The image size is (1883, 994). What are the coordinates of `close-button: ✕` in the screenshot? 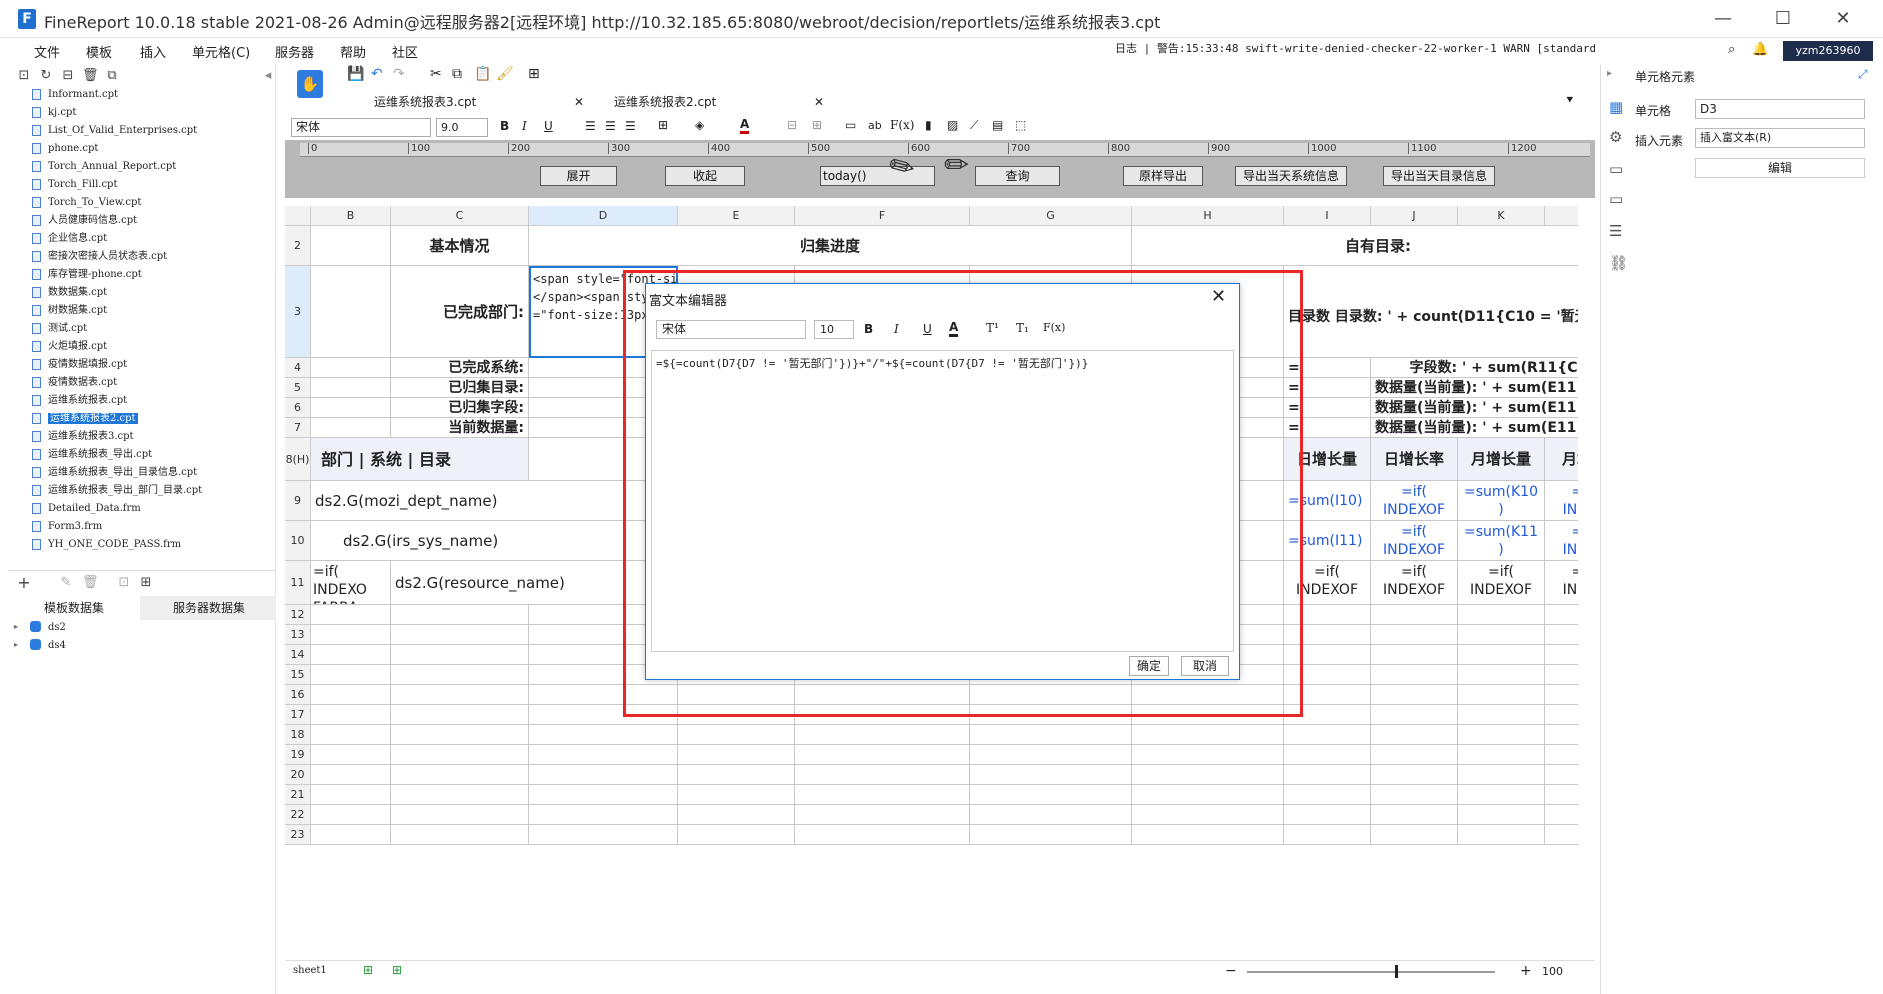 It's located at (1843, 19).